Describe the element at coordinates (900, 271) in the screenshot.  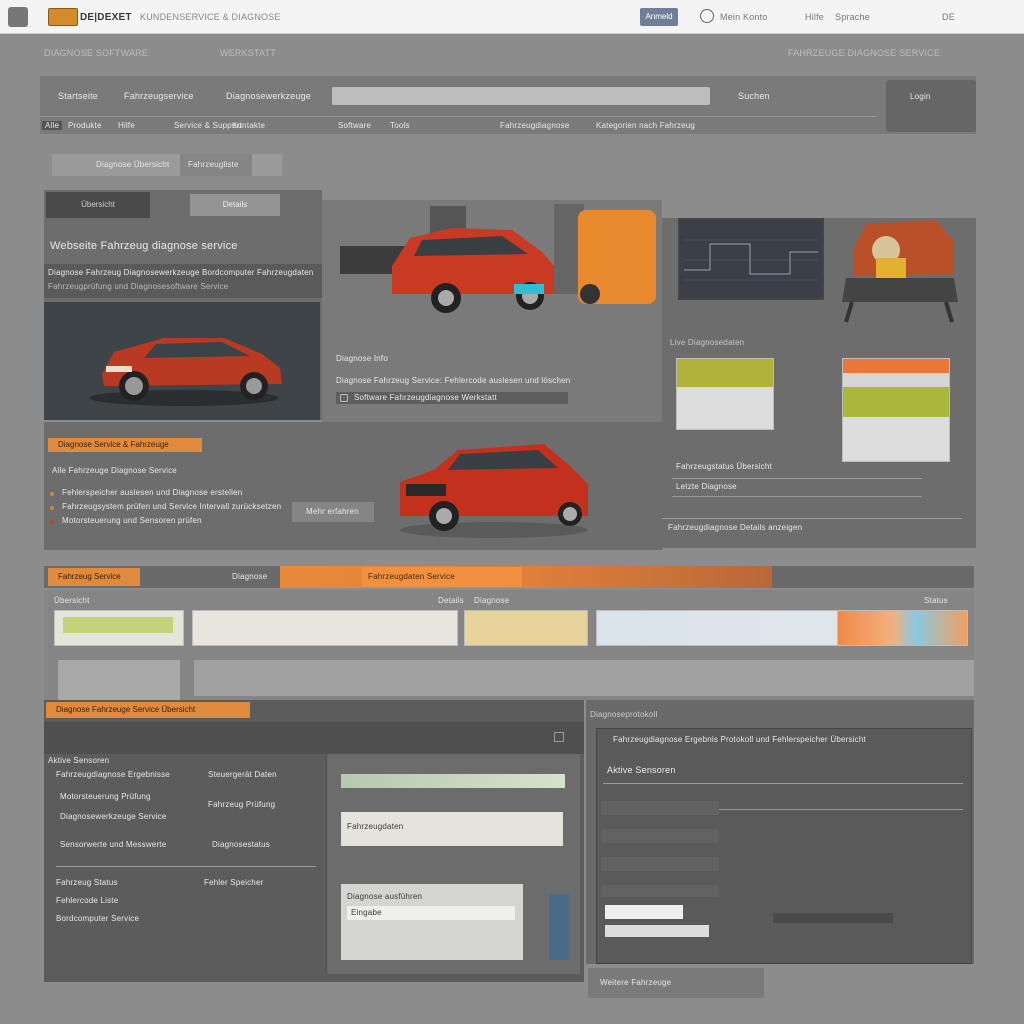
I see `mechanic-illustration` at that location.